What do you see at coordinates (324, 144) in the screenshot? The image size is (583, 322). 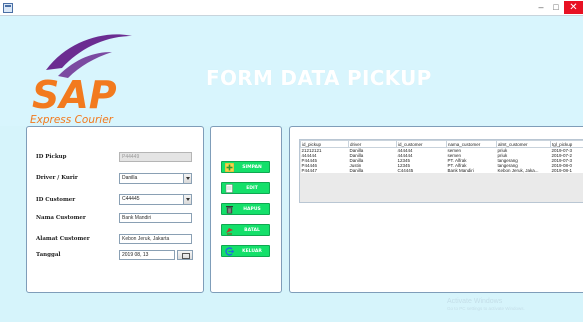 I see `column-header: id_pickup` at bounding box center [324, 144].